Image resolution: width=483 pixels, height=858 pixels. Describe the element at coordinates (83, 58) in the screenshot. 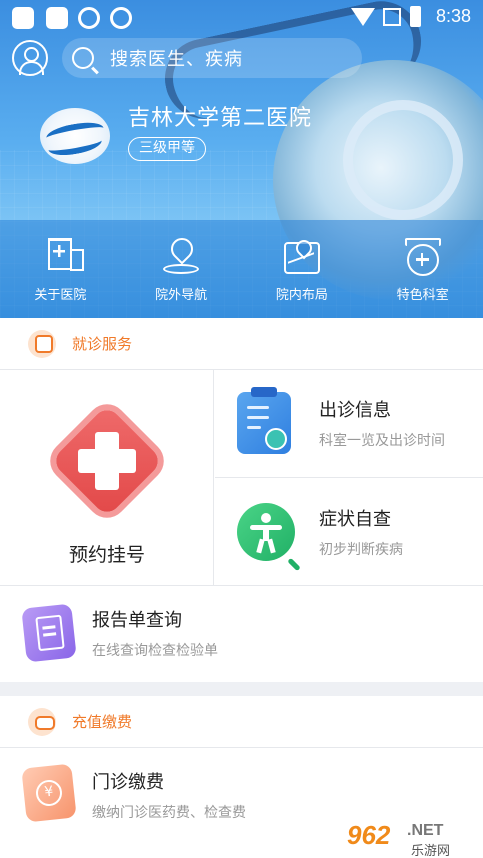

I see `search-icon` at that location.